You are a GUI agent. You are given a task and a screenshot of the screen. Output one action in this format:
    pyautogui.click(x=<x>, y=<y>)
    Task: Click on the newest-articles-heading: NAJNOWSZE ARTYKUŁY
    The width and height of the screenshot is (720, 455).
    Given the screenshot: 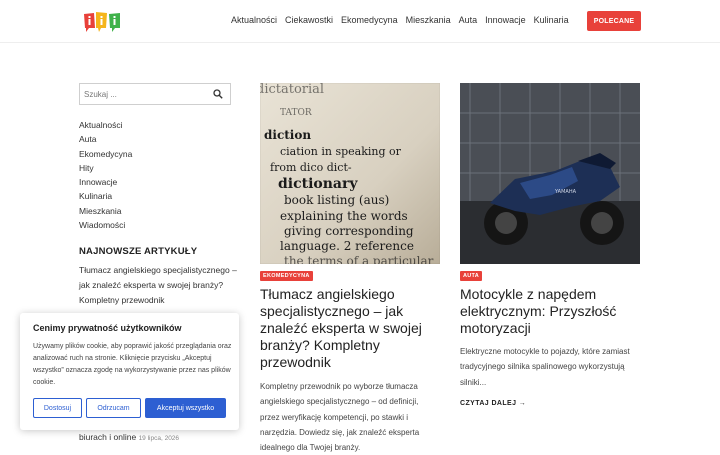 What is the action you would take?
    pyautogui.click(x=138, y=251)
    